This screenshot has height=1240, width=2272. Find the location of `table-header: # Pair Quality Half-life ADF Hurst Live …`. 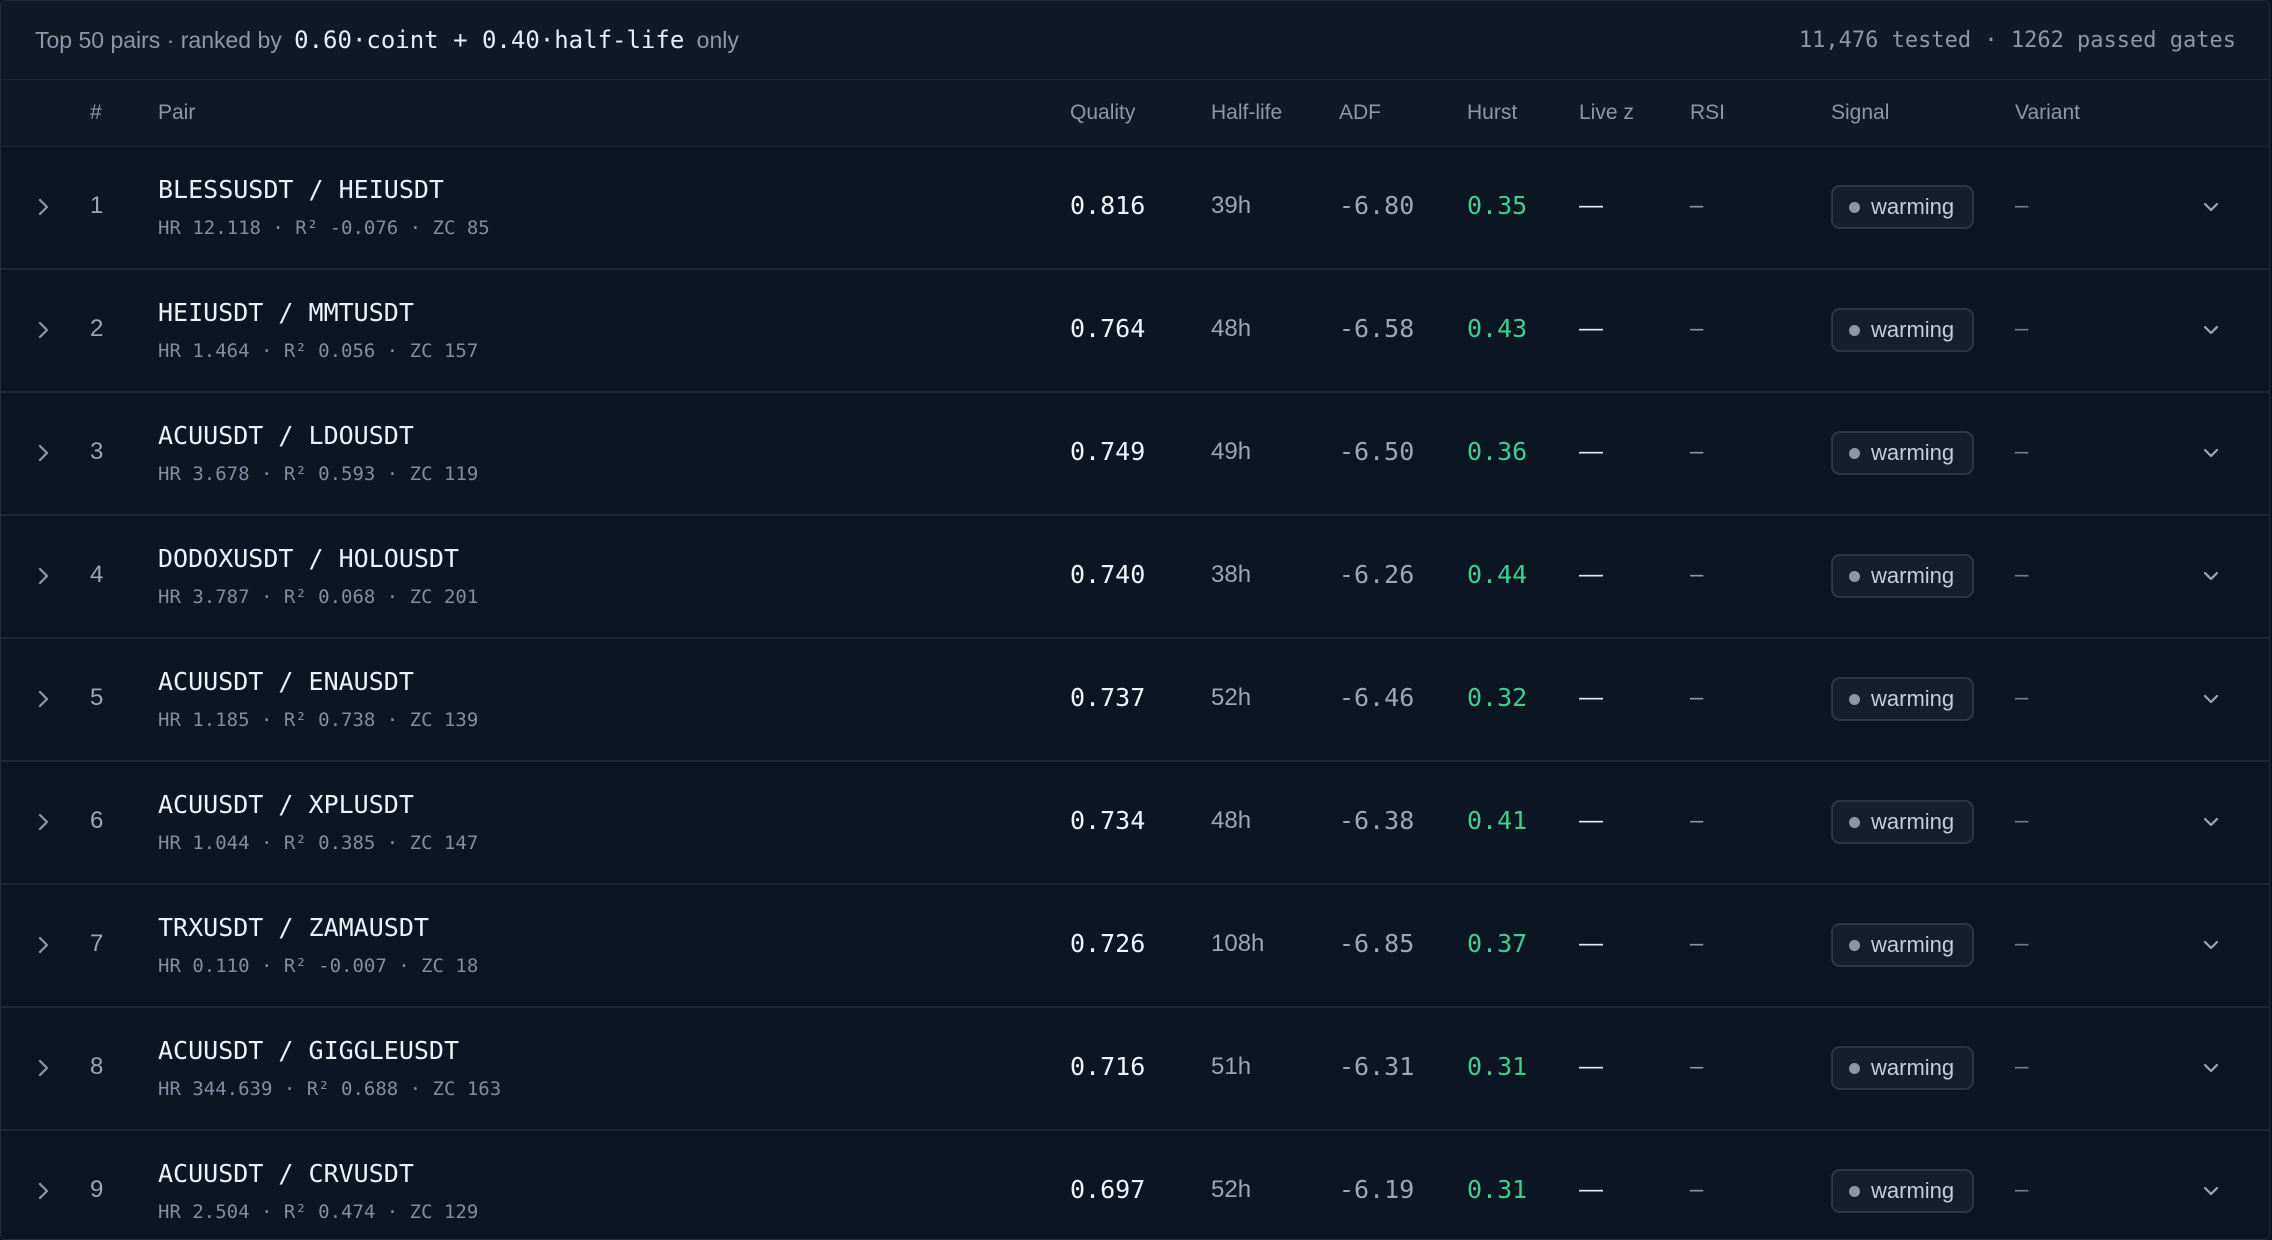

table-header: # Pair Quality Half-life ADF Hurst Live … is located at coordinates (1135, 113).